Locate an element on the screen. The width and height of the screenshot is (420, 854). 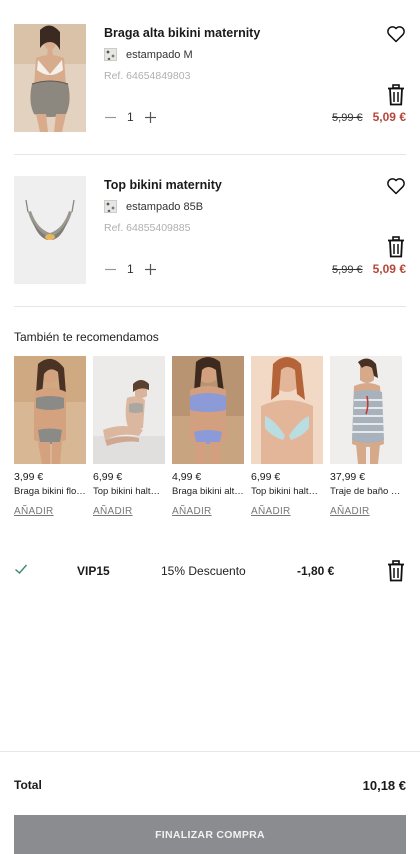
checkout-button: FINALIZAR COMPRA is located at coordinates (210, 834).